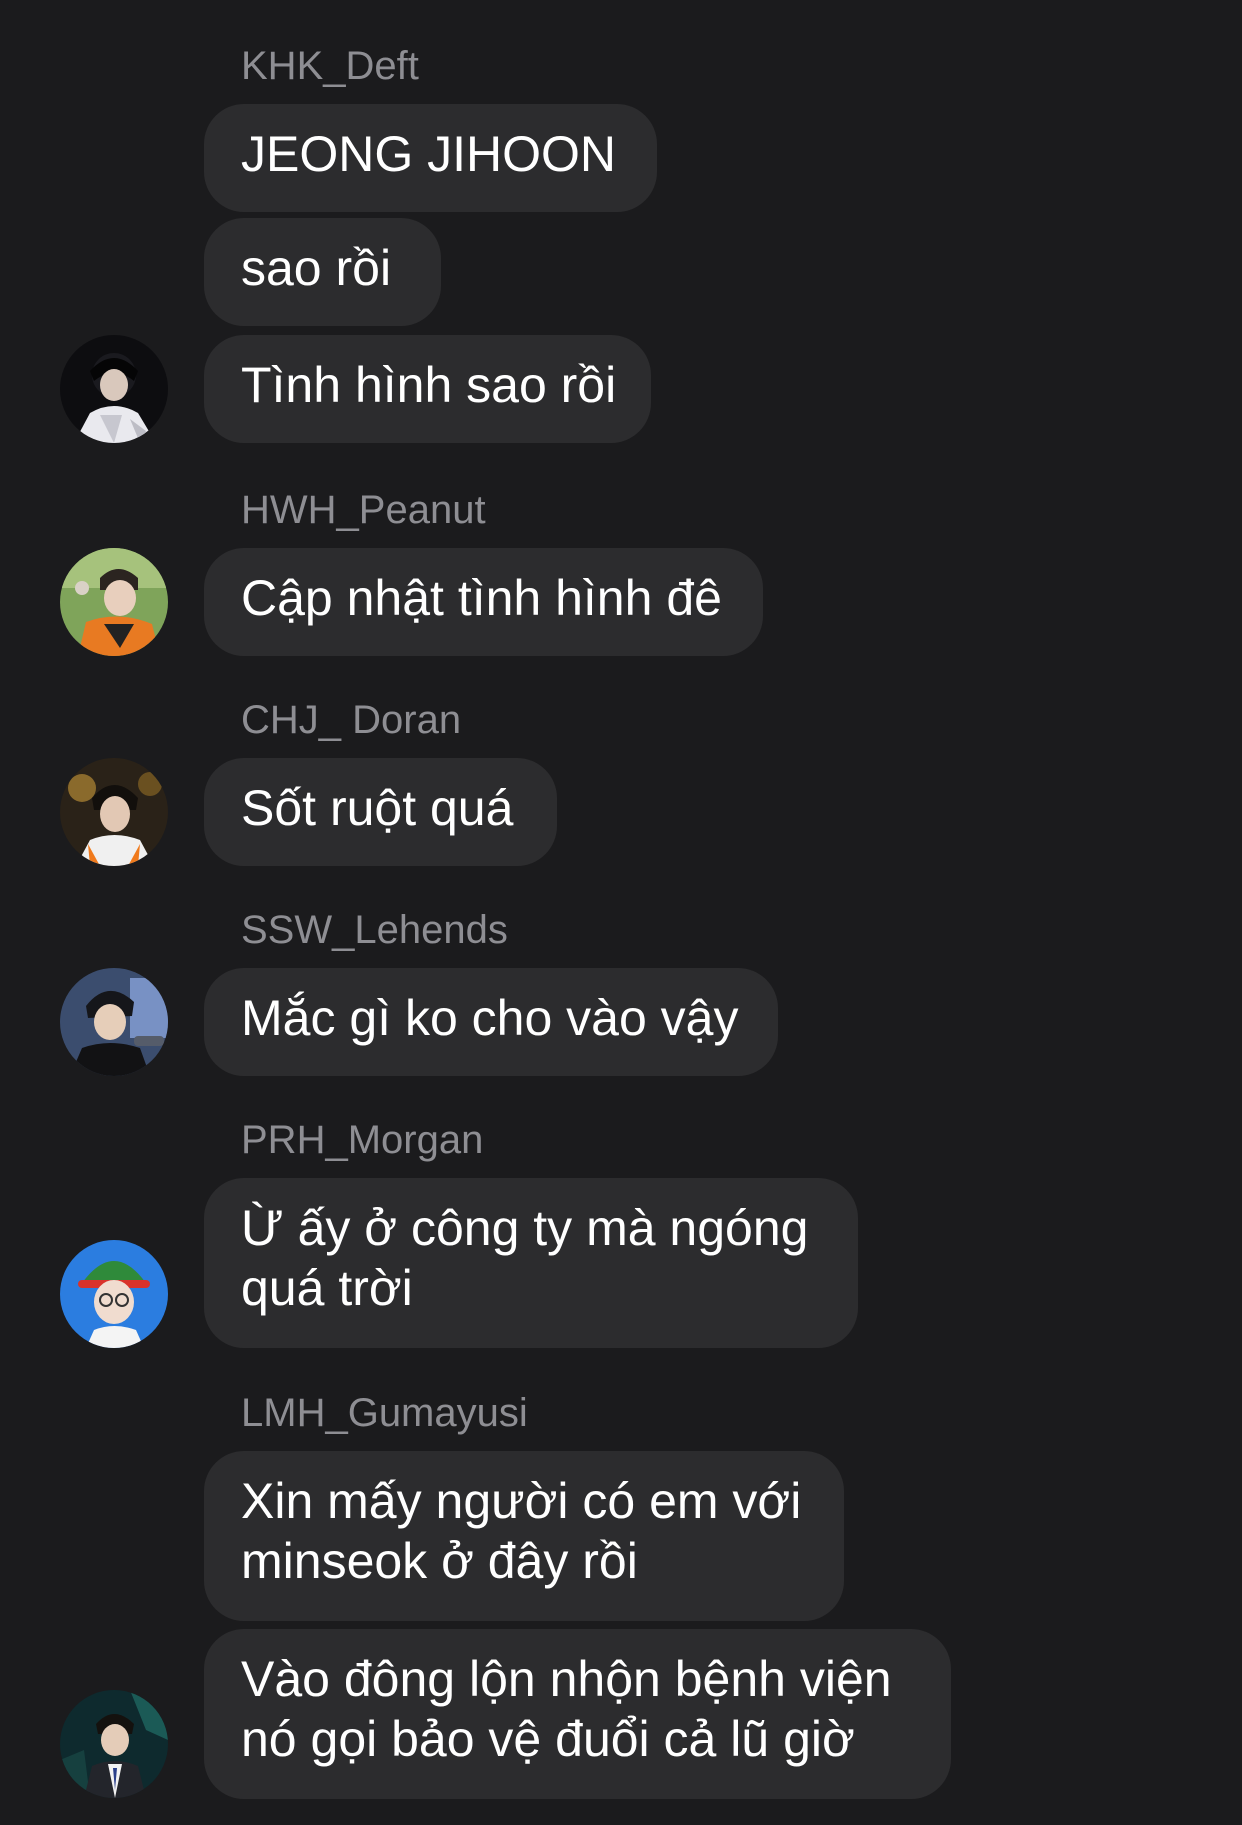  I want to click on sender-name: SSW_Lehends, so click(374, 930).